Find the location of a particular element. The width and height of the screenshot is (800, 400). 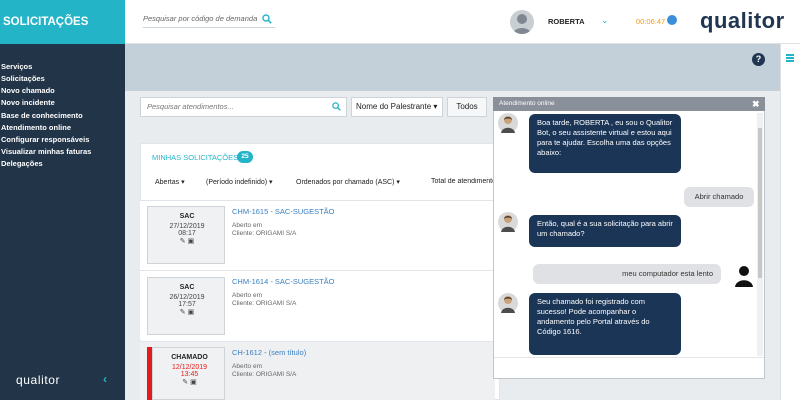

user-message: Abrir chamado is located at coordinates (719, 197).